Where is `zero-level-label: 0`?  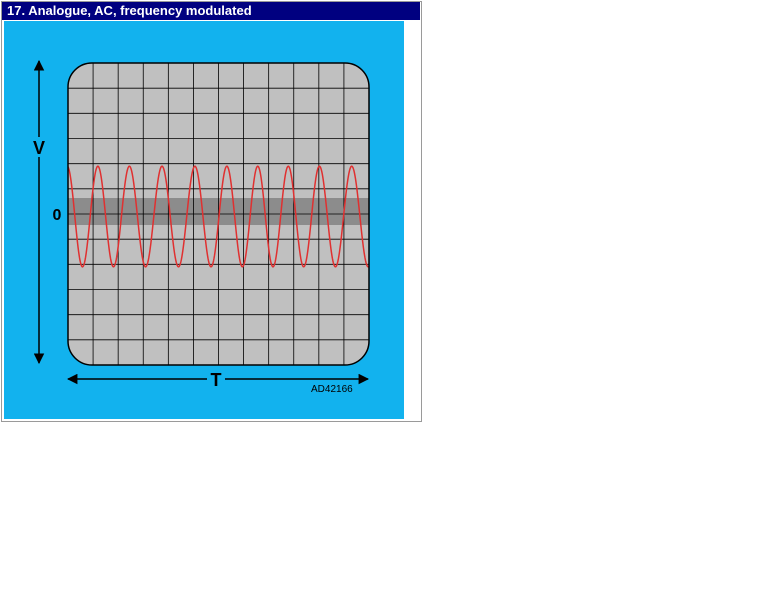
zero-level-label: 0 is located at coordinates (57, 215).